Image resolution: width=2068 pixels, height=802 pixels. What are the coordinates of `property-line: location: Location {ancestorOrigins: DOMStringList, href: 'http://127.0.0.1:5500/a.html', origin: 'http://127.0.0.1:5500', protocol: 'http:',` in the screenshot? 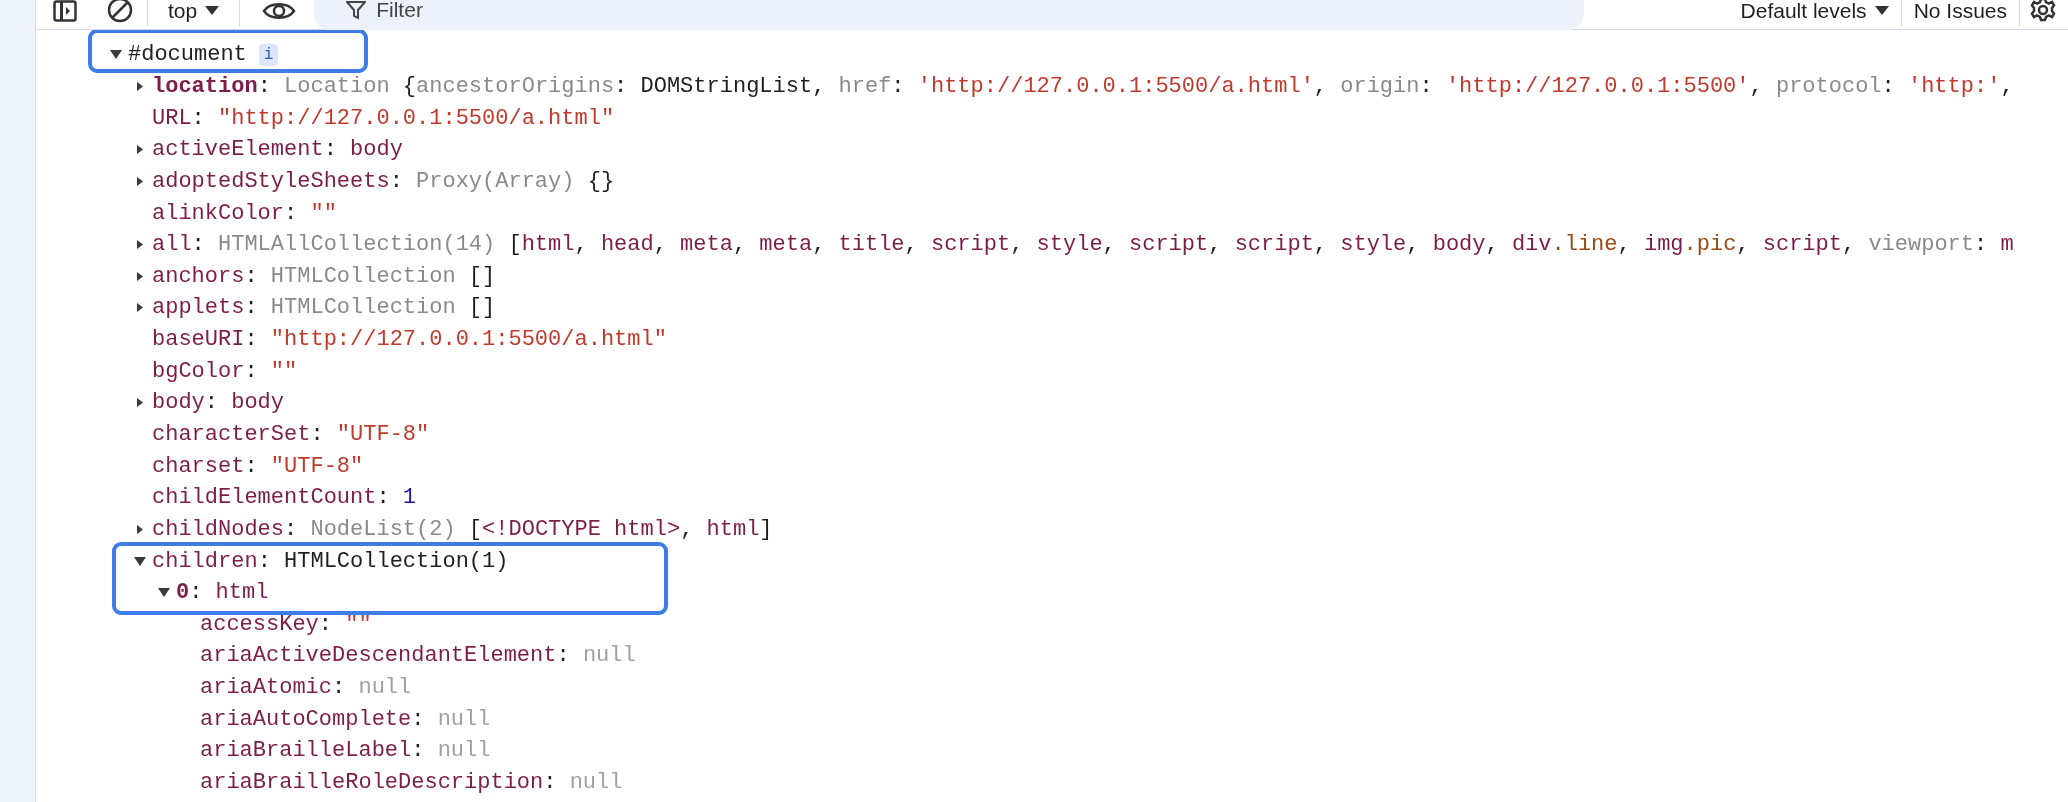 It's located at (1083, 86).